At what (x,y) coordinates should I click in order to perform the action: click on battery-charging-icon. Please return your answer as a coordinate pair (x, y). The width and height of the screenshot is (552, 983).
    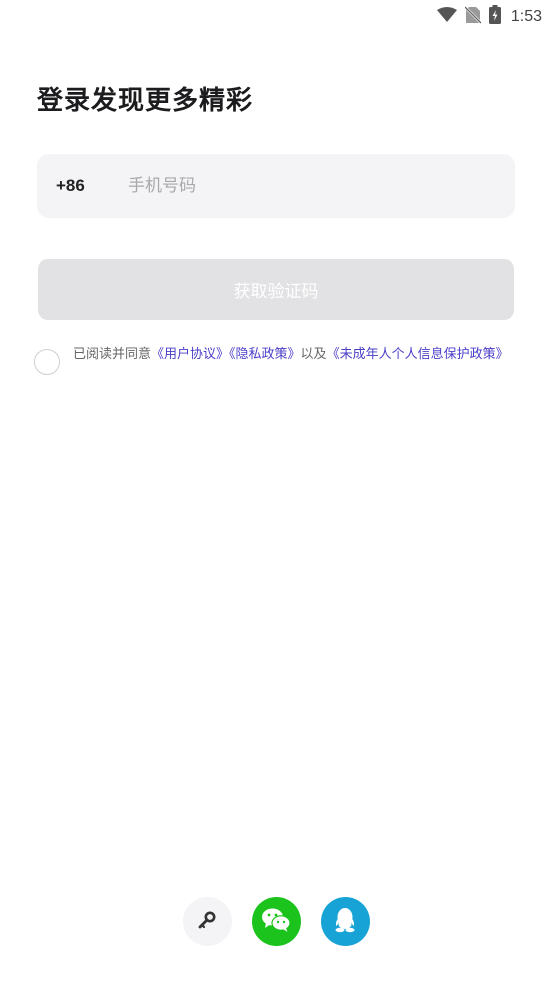
    Looking at the image, I should click on (494, 16).